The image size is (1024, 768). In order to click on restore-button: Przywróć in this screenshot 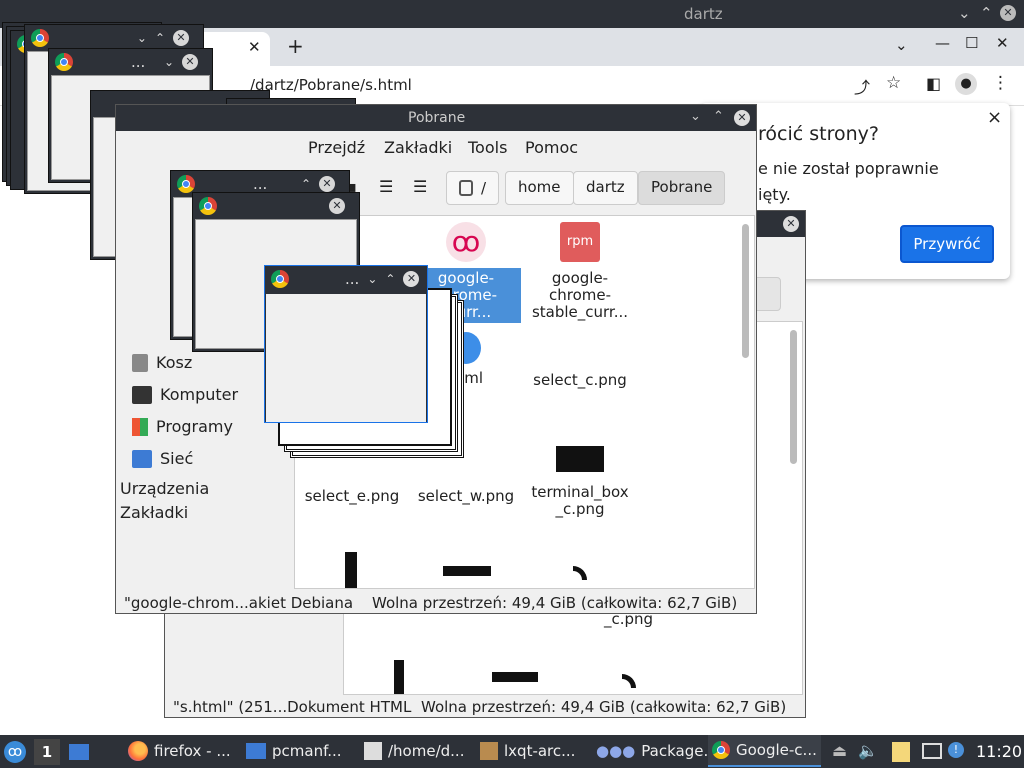, I will do `click(947, 244)`.